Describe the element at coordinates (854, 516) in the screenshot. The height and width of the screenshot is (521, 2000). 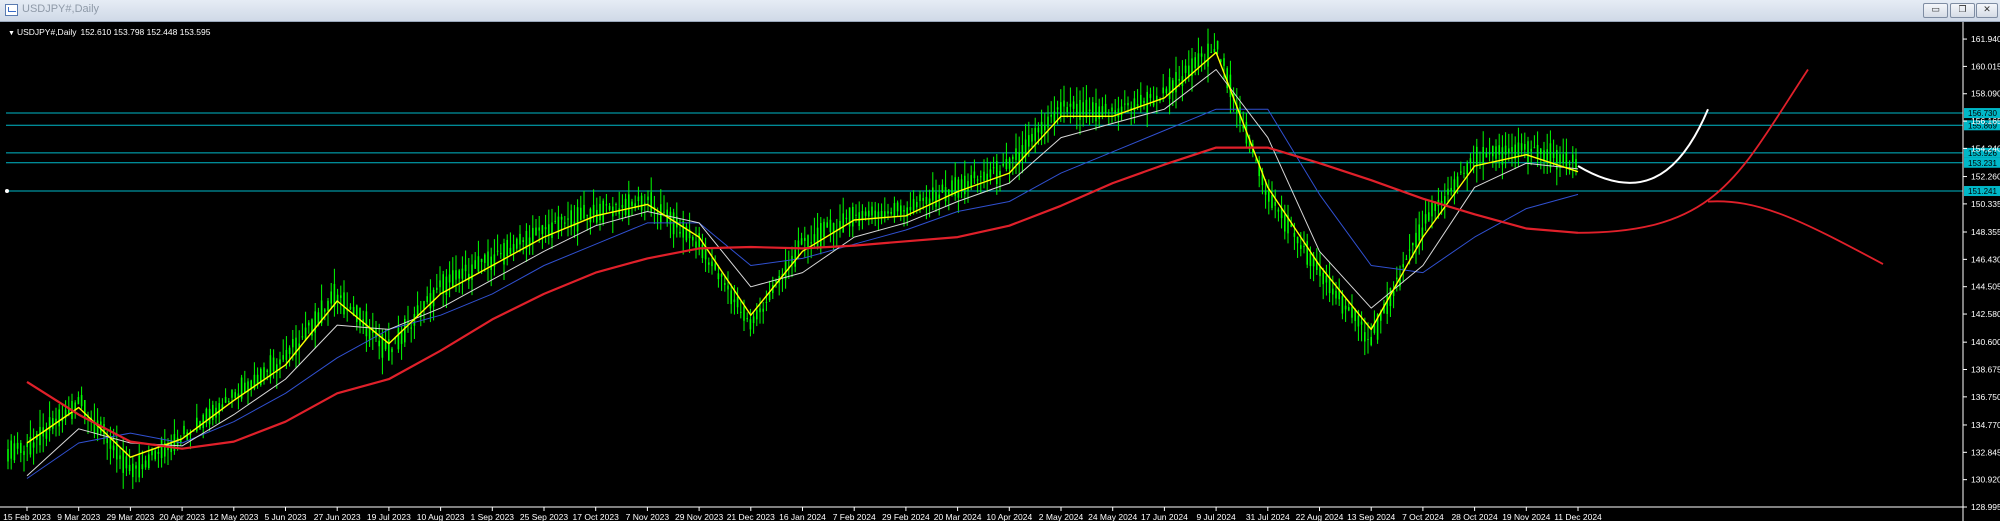
I see `time-tick-label: 7 Feb 2024` at that location.